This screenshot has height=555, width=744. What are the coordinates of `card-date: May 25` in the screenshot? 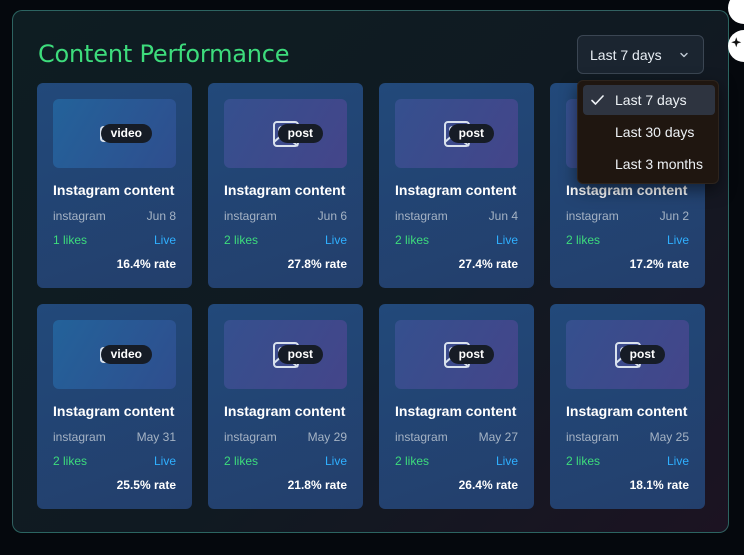 It's located at (669, 437).